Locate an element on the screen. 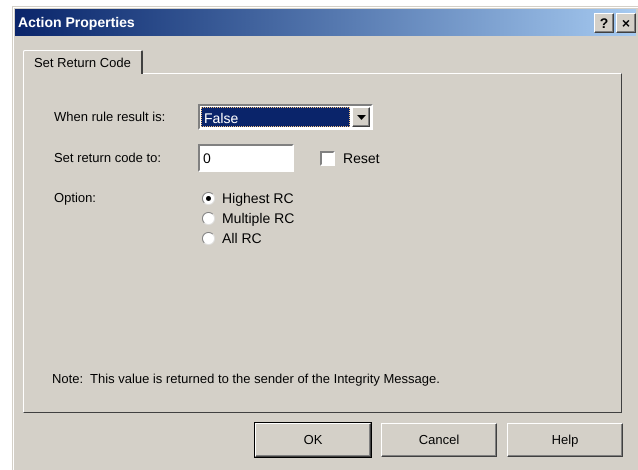  dialog-button: OK is located at coordinates (313, 440).